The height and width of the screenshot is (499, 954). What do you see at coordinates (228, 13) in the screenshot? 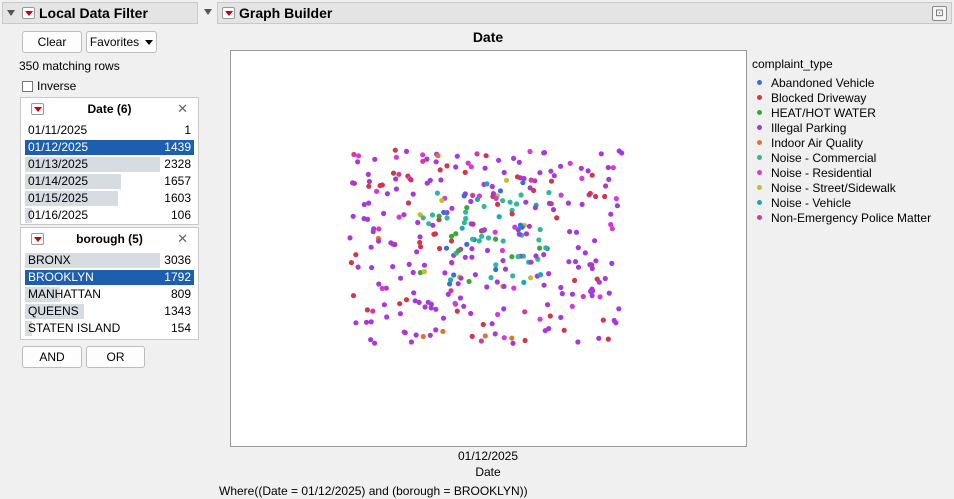
I see `graph-menu-button` at bounding box center [228, 13].